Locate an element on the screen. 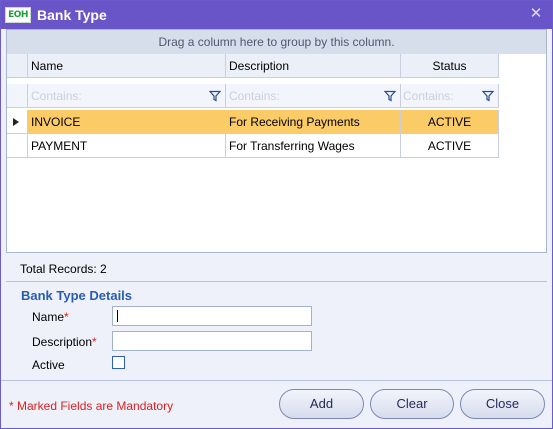 This screenshot has width=553, height=429. active-label: Active is located at coordinates (48, 365).